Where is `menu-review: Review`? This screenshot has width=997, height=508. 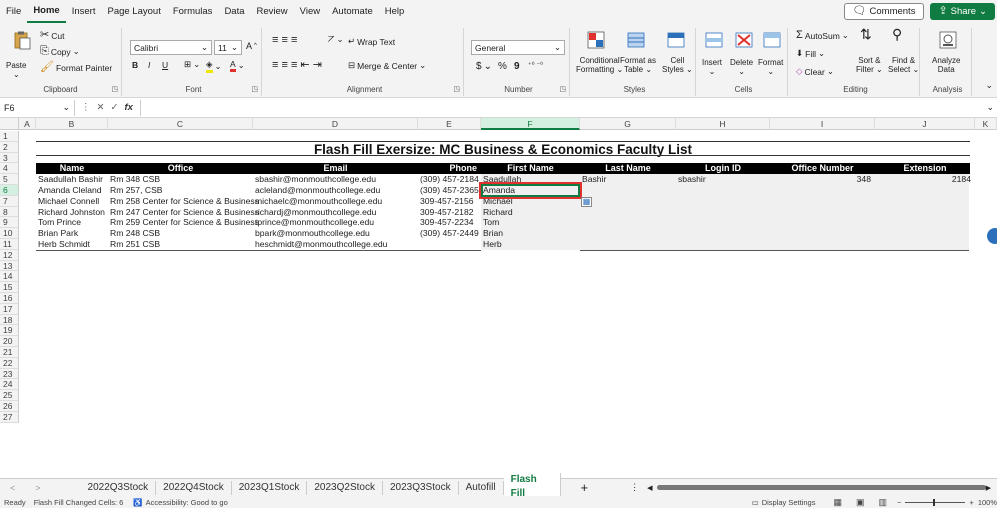
menu-review: Review is located at coordinates (272, 12).